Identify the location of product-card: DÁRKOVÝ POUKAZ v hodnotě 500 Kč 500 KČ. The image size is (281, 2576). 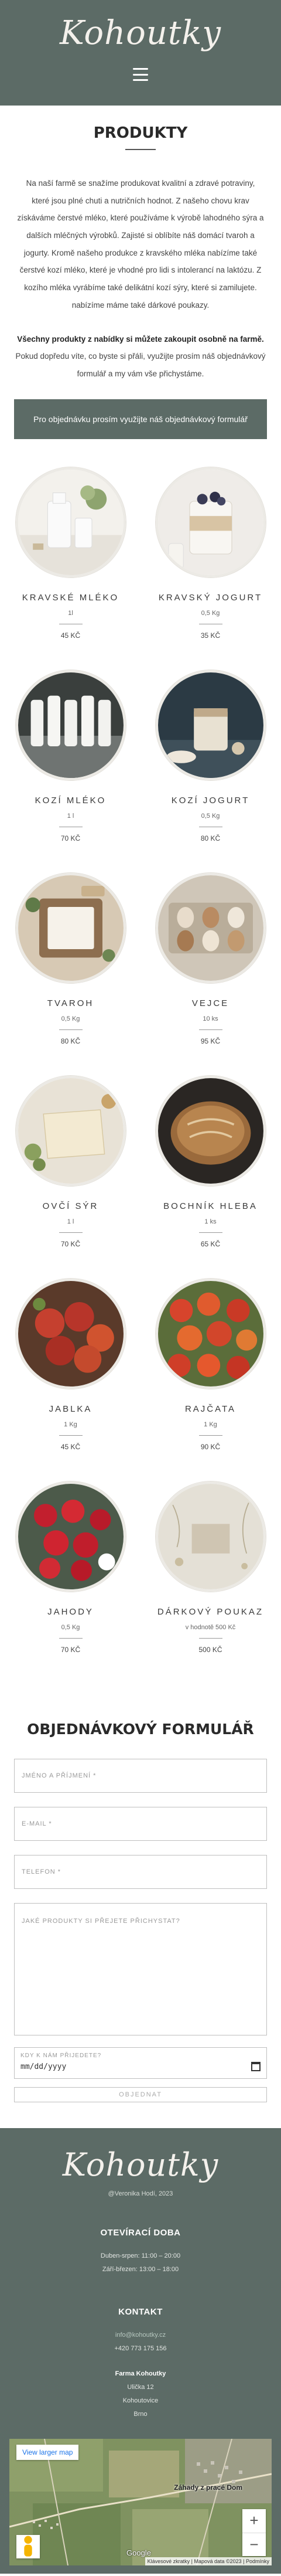
(211, 1583).